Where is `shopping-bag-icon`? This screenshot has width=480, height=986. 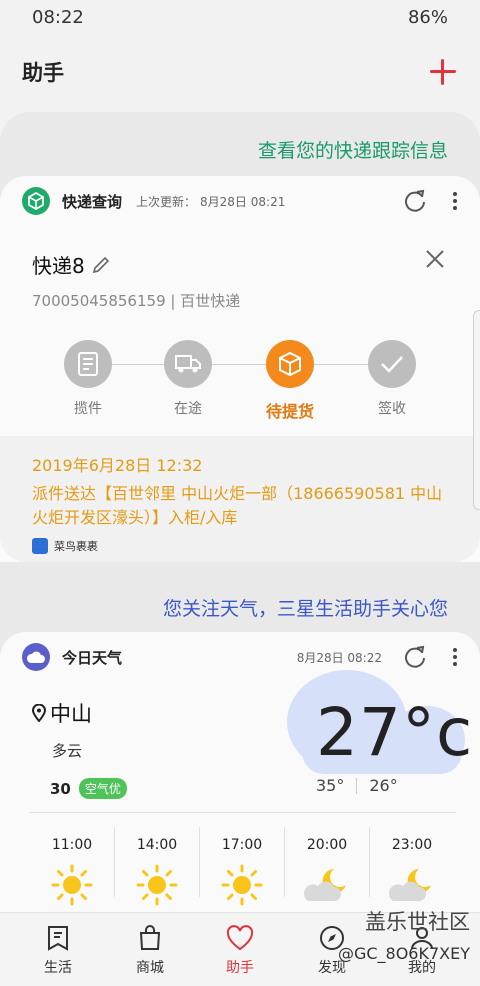 shopping-bag-icon is located at coordinates (150, 937).